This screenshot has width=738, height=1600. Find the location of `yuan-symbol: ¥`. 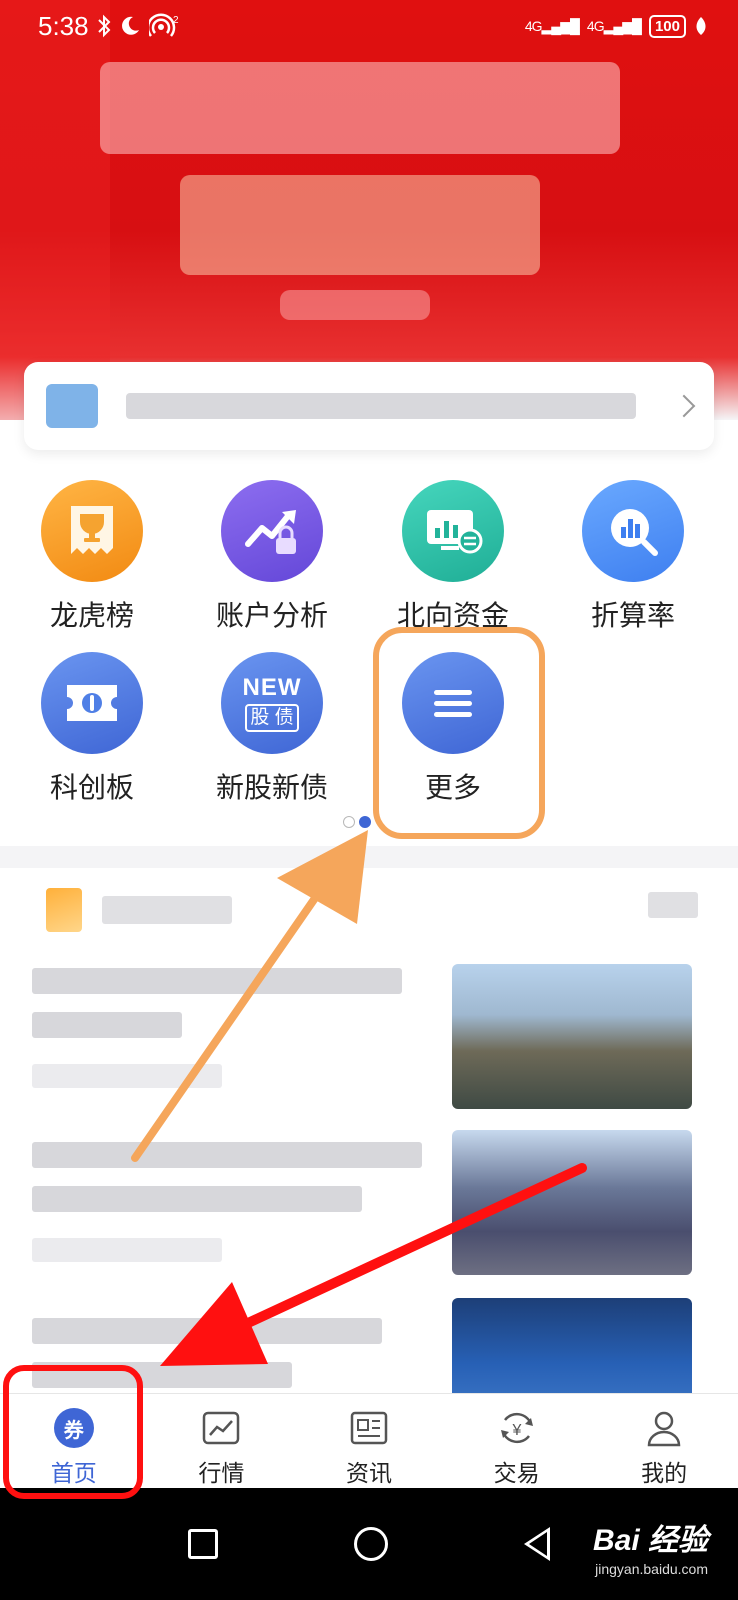

yuan-symbol: ¥ is located at coordinates (516, 1430).